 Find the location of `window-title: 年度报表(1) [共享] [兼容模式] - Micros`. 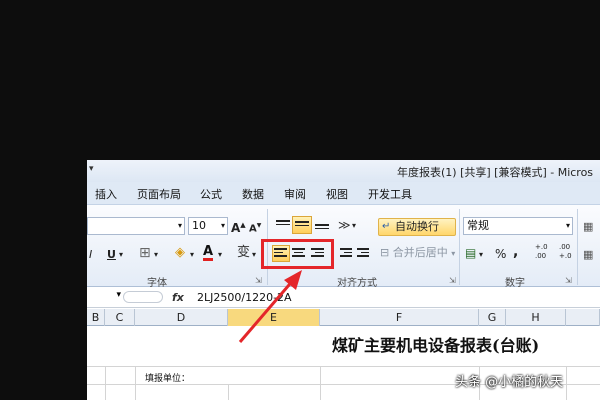

window-title: 年度报表(1) [共享] [兼容模式] - Micros is located at coordinates (495, 172).